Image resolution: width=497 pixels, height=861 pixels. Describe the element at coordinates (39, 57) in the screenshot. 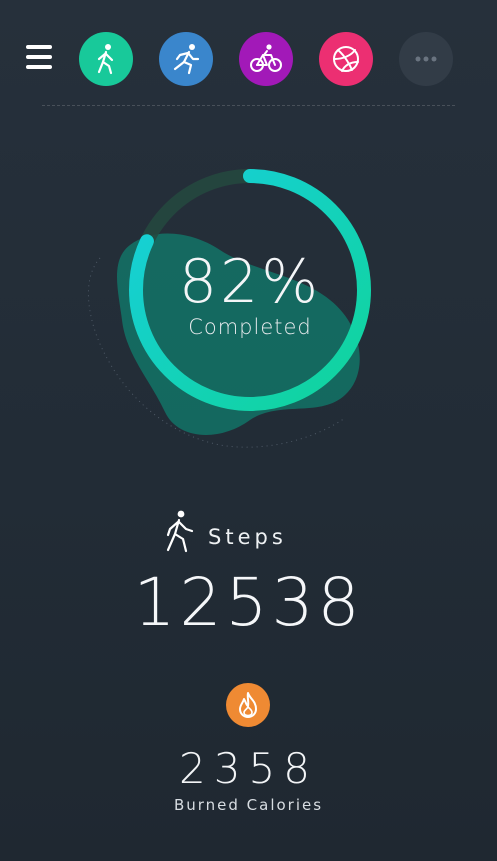

I see `hamburger-icon` at that location.